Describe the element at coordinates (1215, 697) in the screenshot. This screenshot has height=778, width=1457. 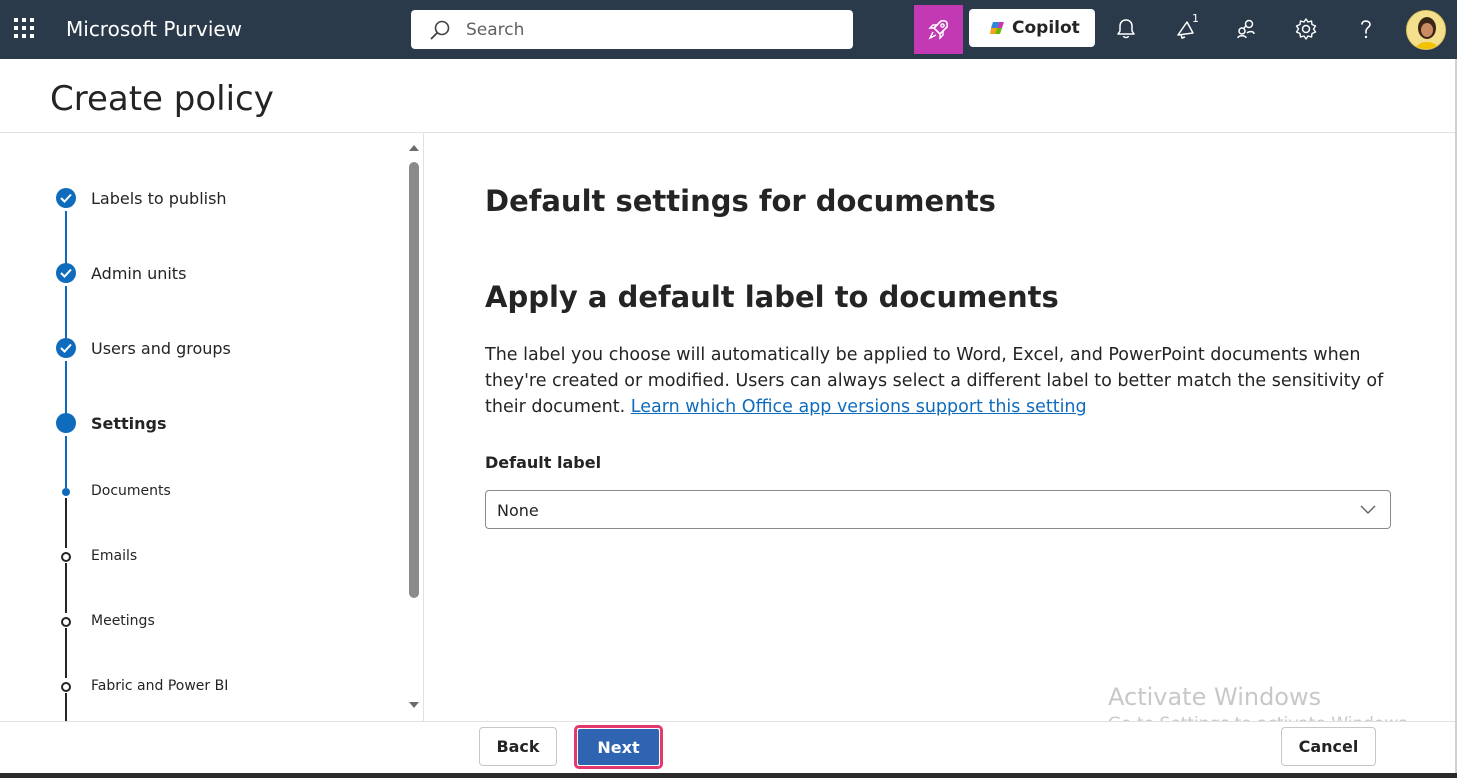
I see `activation-watermark-title: Activate Windows` at that location.